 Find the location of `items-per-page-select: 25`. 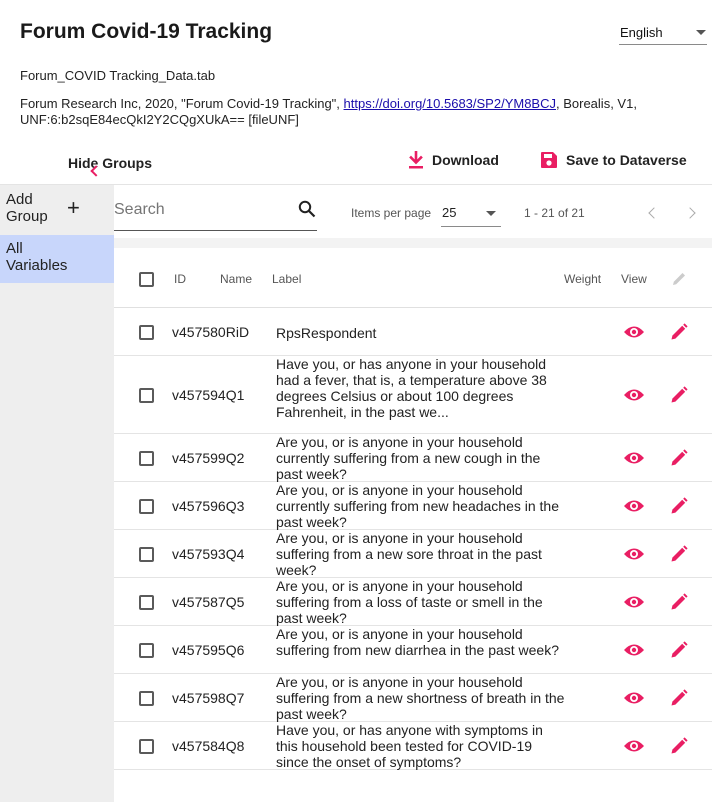

items-per-page-select: 25 is located at coordinates (449, 212).